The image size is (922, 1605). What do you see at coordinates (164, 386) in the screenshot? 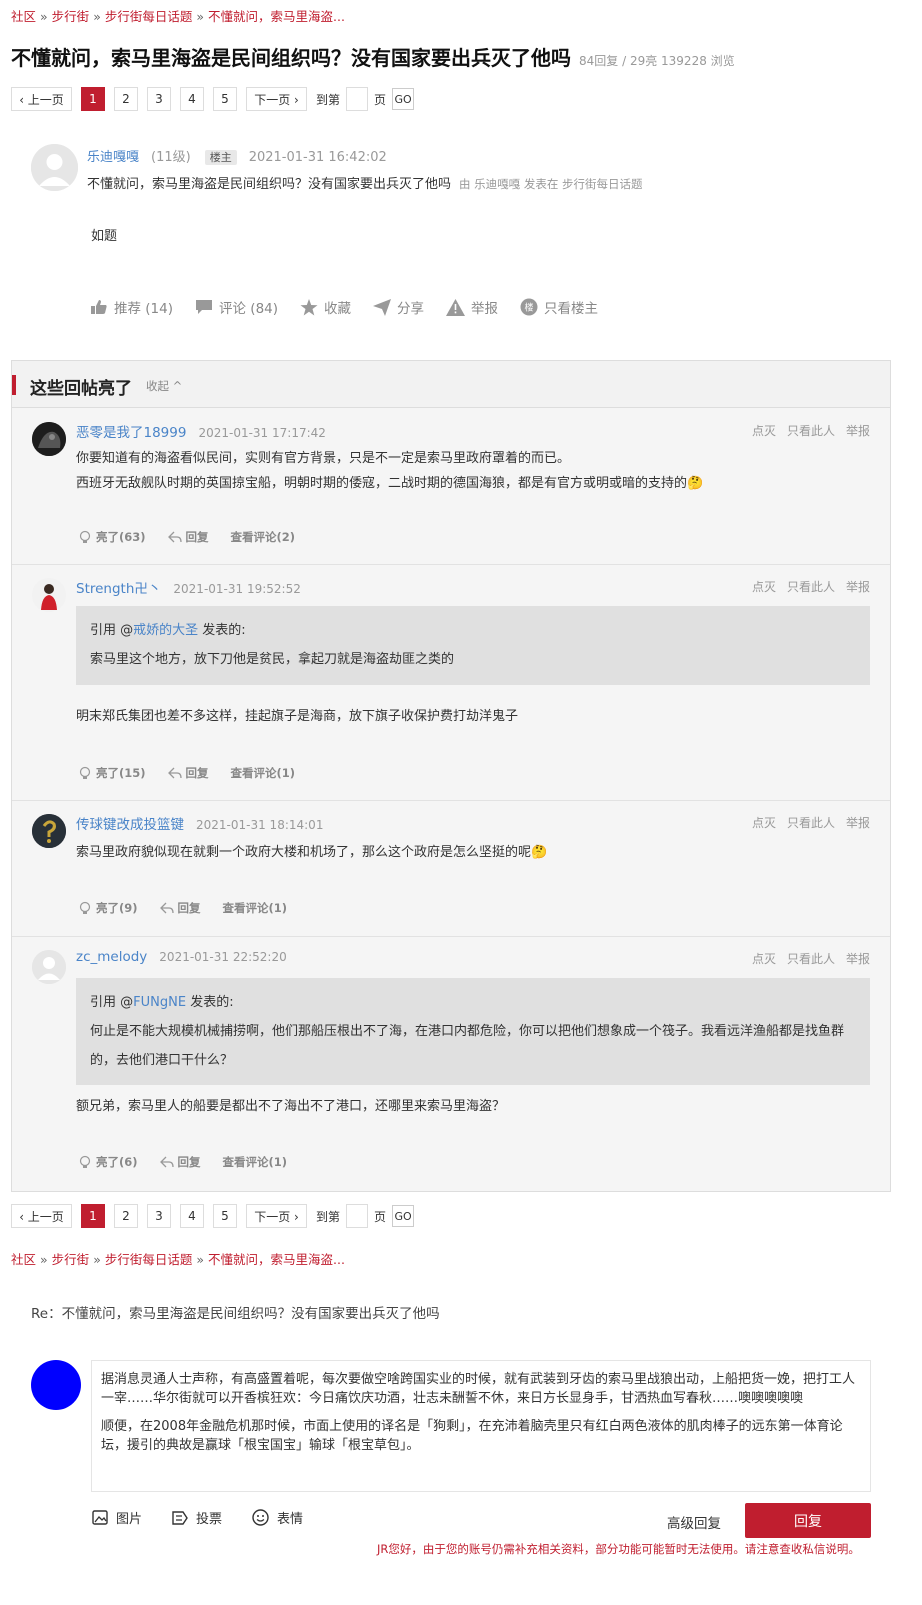
I see `collapse-toggle: 收起 ^` at bounding box center [164, 386].